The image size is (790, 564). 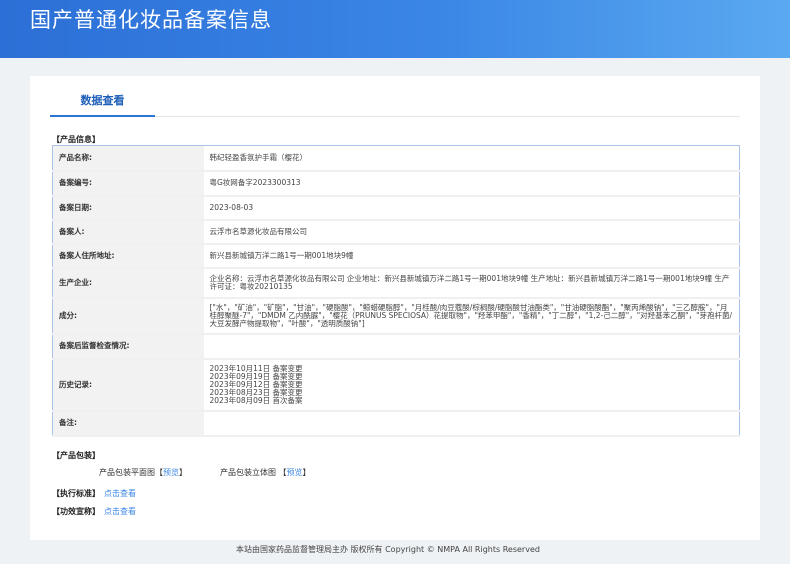 I want to click on row-value: 韩纪轻盈香氛护手霜（樱花）, so click(x=471, y=158).